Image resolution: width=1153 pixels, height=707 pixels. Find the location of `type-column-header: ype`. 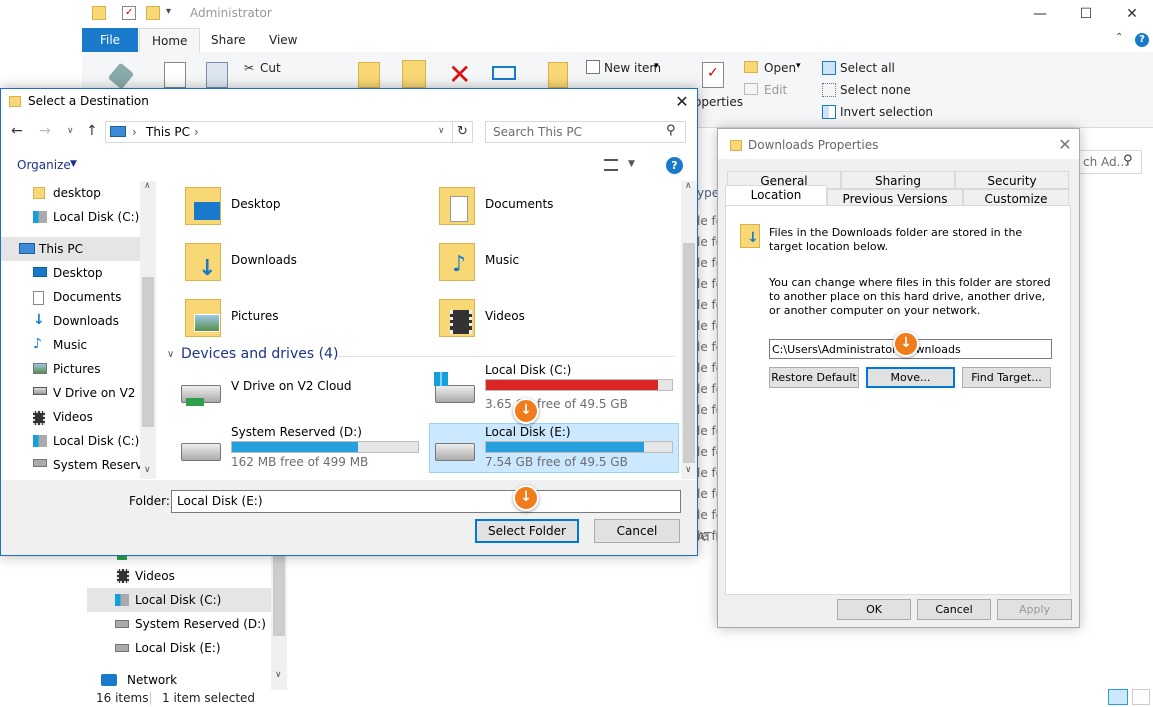

type-column-header: ype is located at coordinates (708, 193).